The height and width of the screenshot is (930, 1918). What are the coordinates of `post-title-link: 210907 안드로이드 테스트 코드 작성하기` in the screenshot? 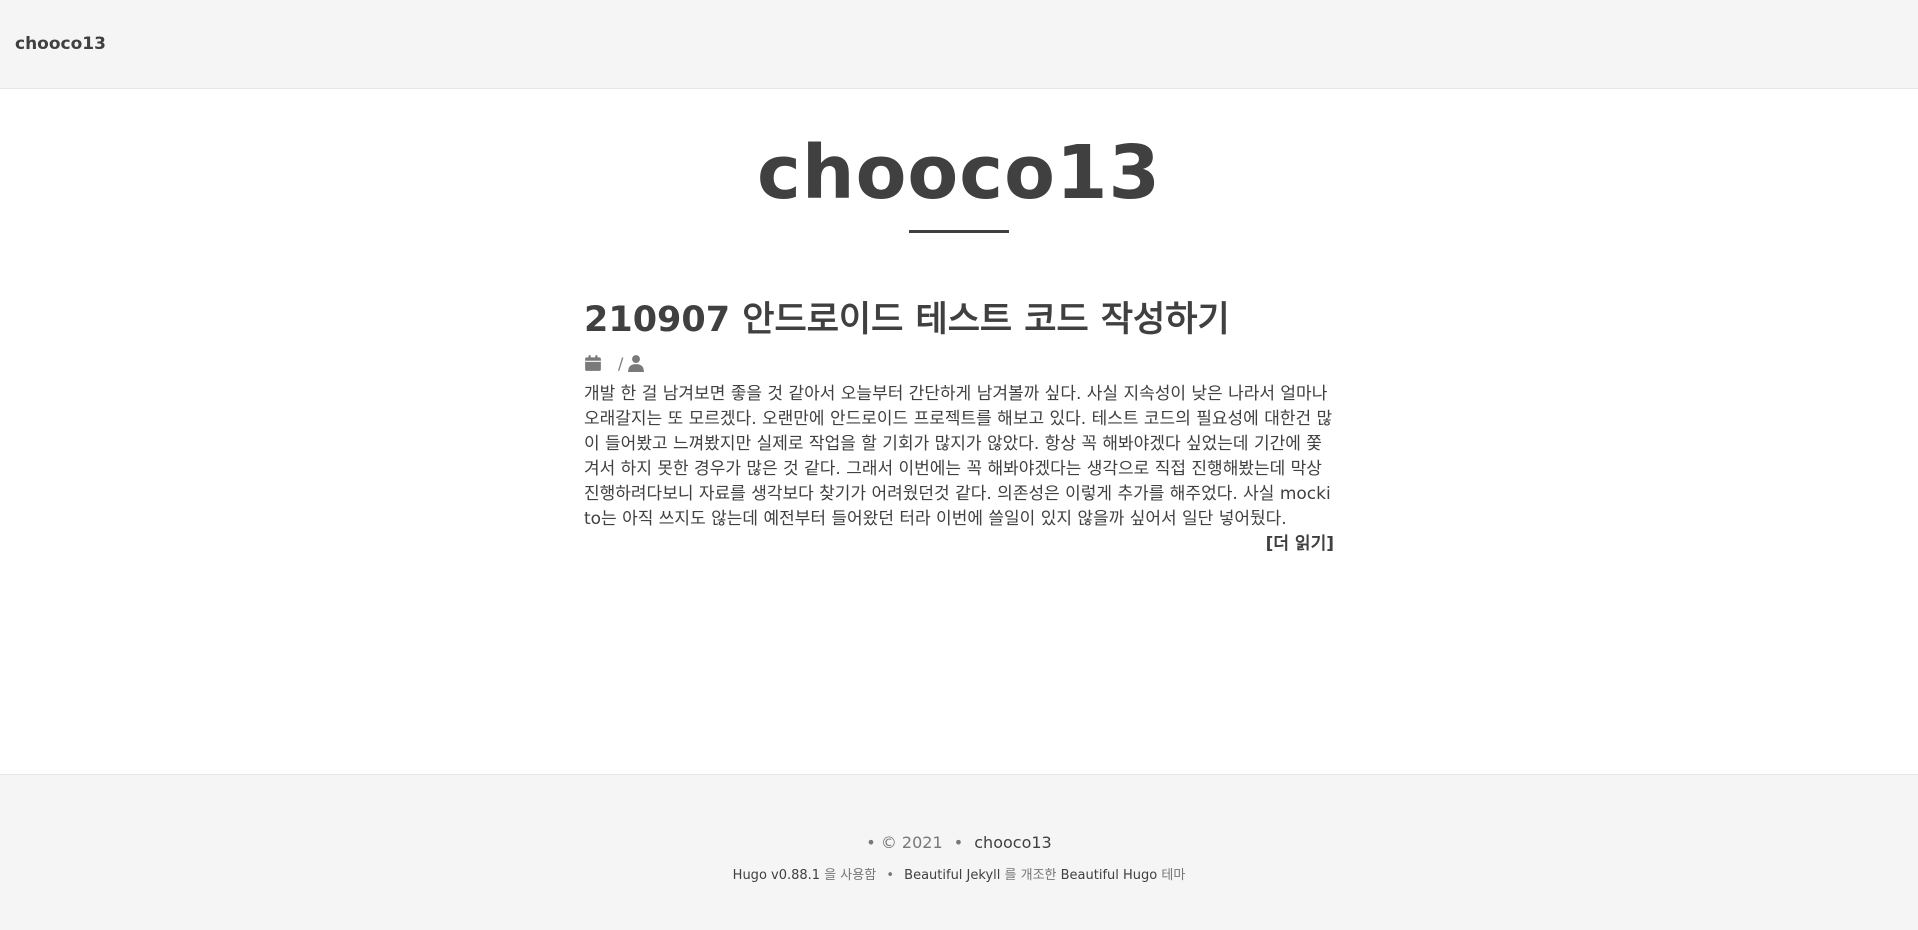 It's located at (959, 320).